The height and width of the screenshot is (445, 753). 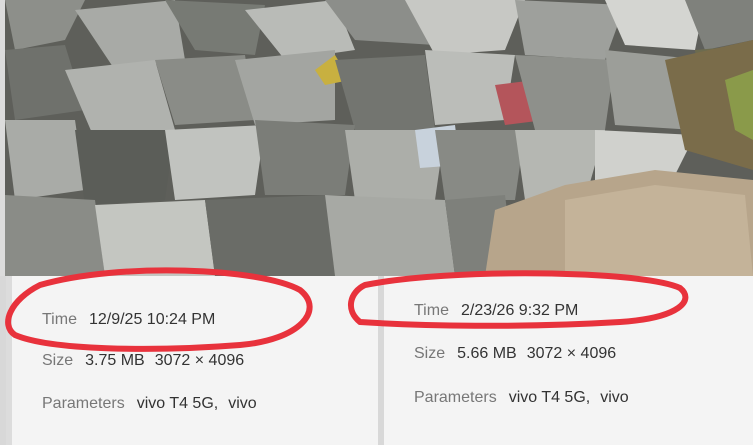 I want to click on size-value: 3.75 MB, so click(x=115, y=360).